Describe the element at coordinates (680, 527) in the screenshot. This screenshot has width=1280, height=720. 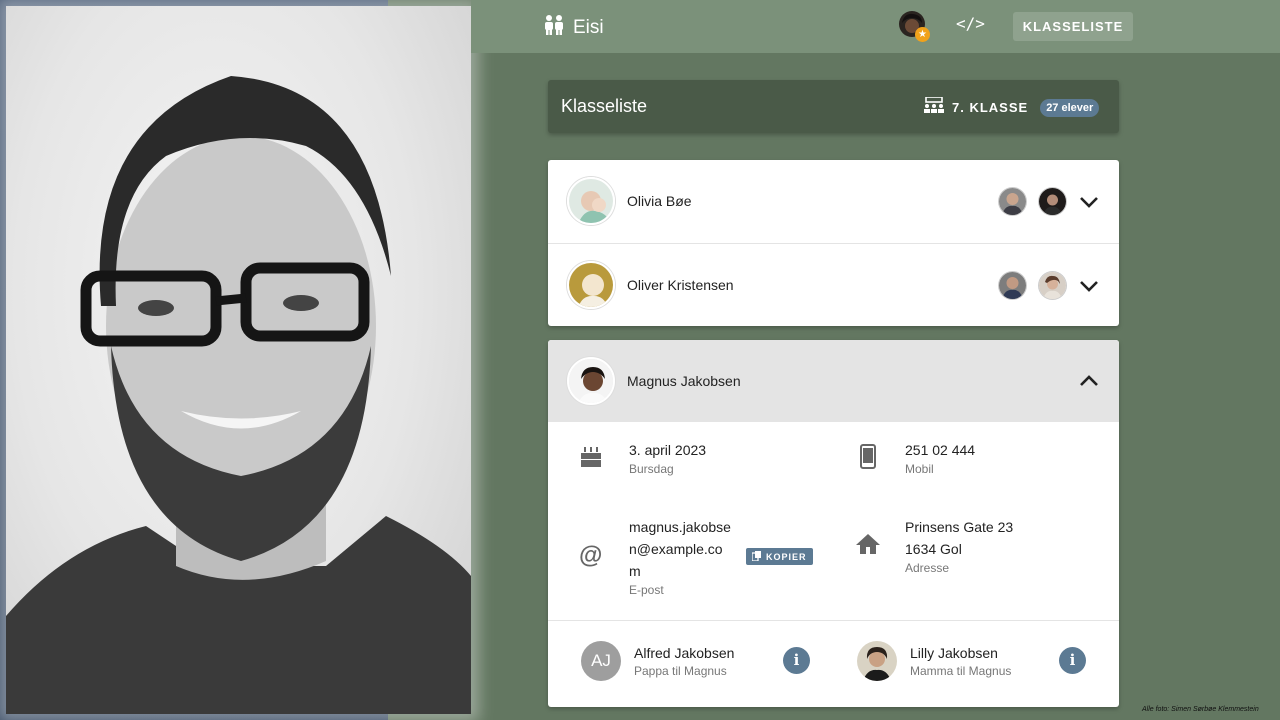
I see `email-line-1: magnus.jakobse` at that location.